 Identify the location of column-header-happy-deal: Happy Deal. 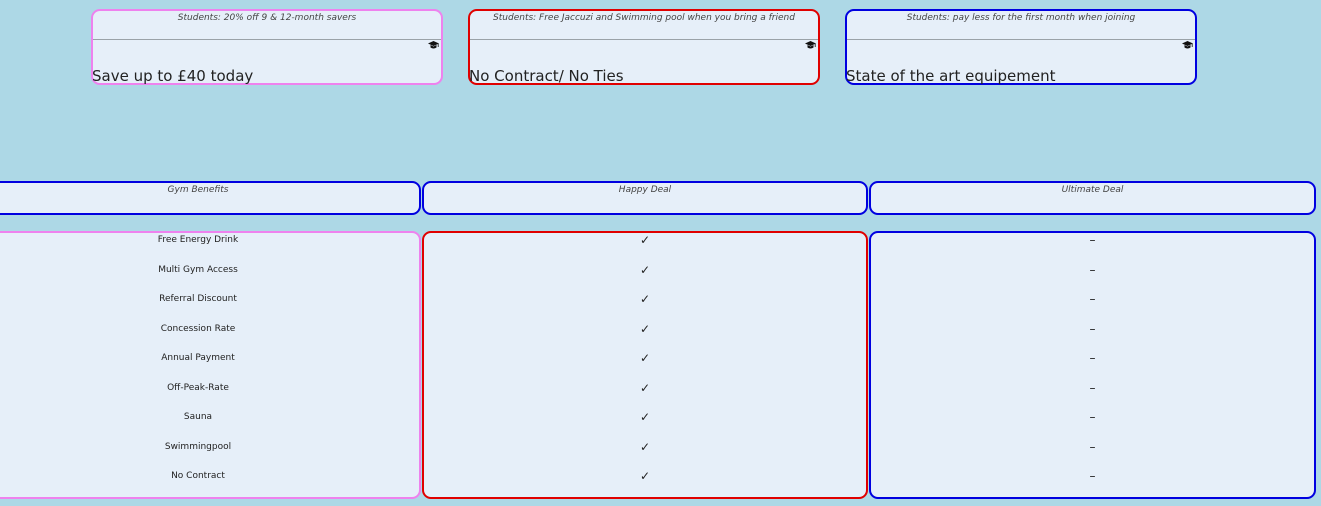
(645, 198).